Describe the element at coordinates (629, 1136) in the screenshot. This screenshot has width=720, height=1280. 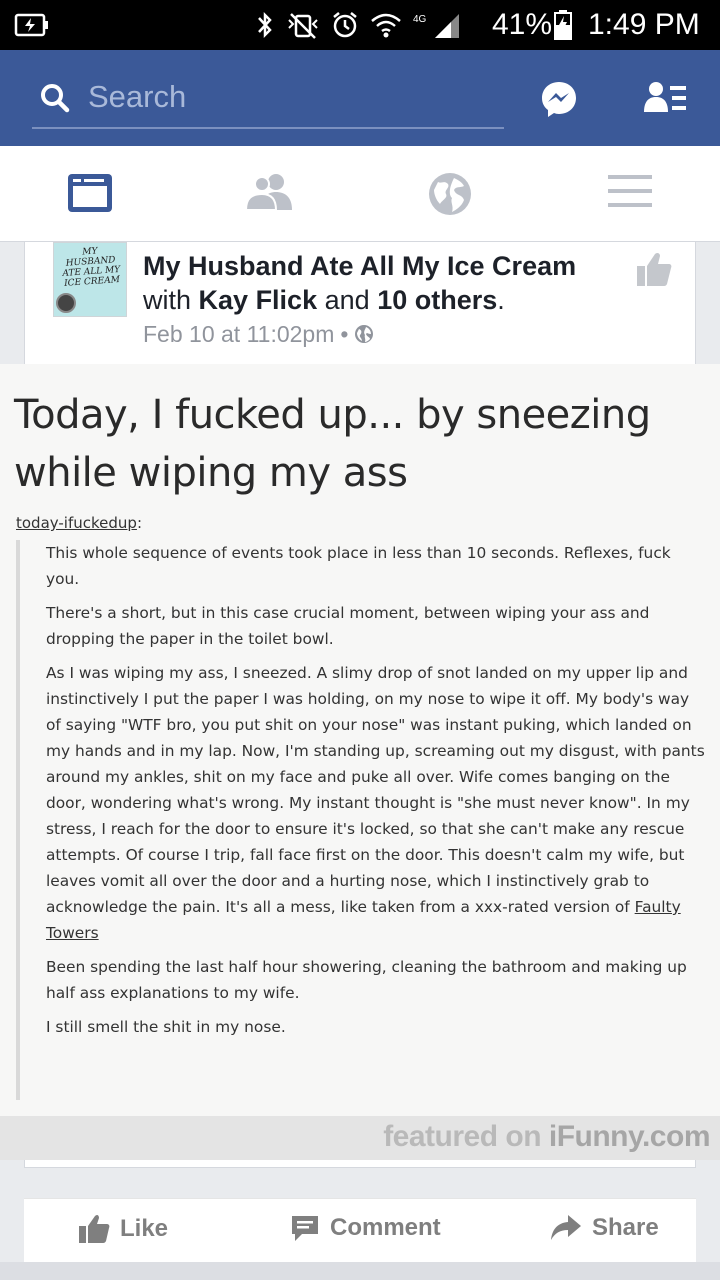
I see `watermark-brand: iFunny.com` at that location.